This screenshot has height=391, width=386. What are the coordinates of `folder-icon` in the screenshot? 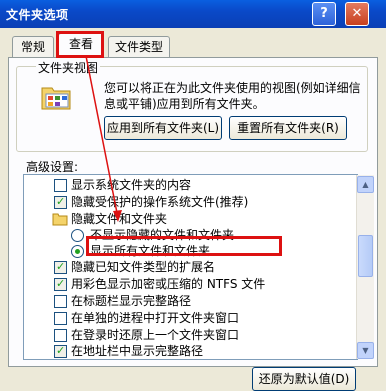 It's located at (60, 219).